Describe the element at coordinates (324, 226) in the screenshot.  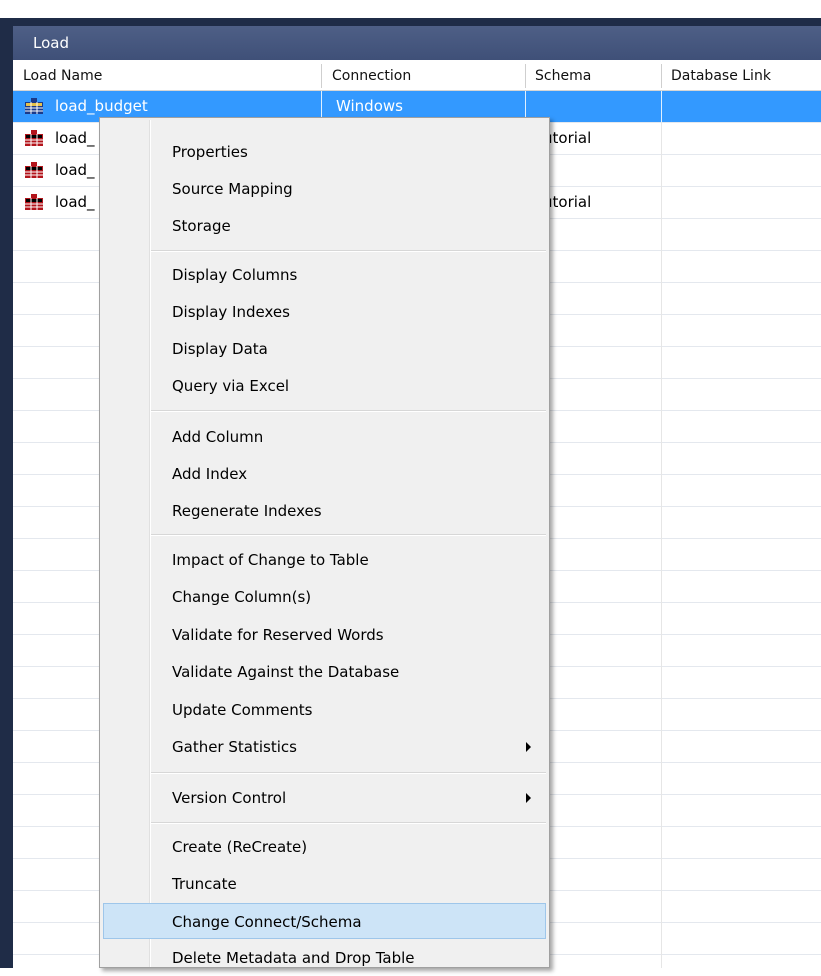
I see `menu-item-storage: Storage` at that location.